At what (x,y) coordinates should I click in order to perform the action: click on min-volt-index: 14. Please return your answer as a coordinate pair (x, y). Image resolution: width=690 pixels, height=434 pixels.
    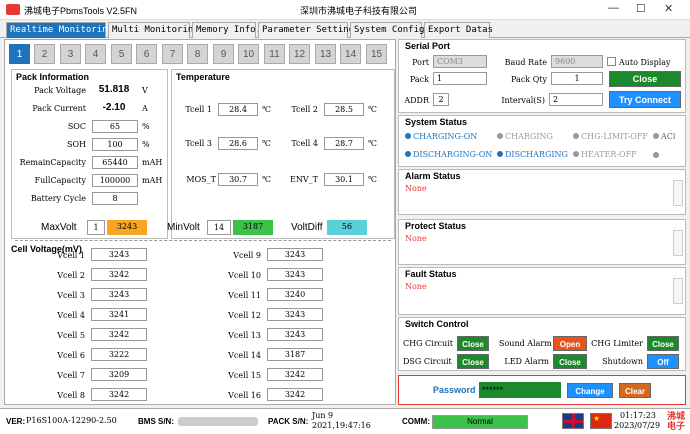
    Looking at the image, I should click on (219, 227).